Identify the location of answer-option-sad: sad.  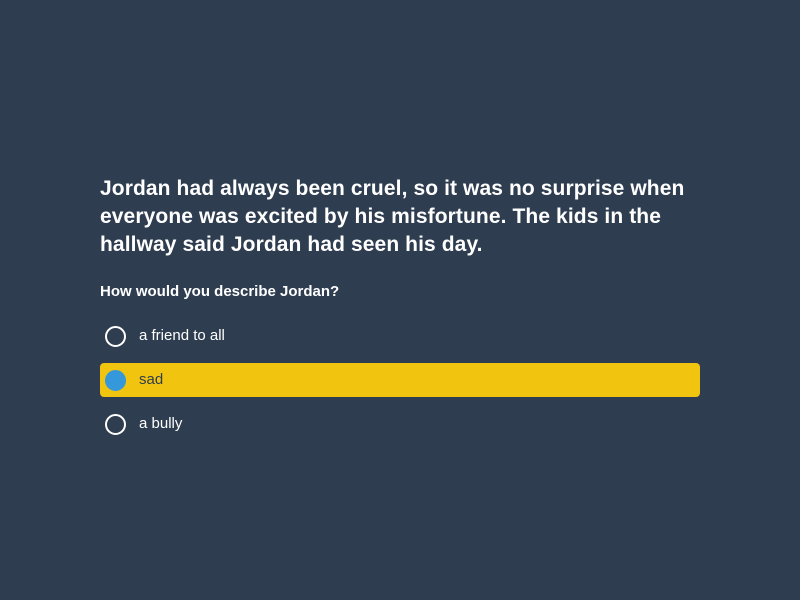
(400, 380).